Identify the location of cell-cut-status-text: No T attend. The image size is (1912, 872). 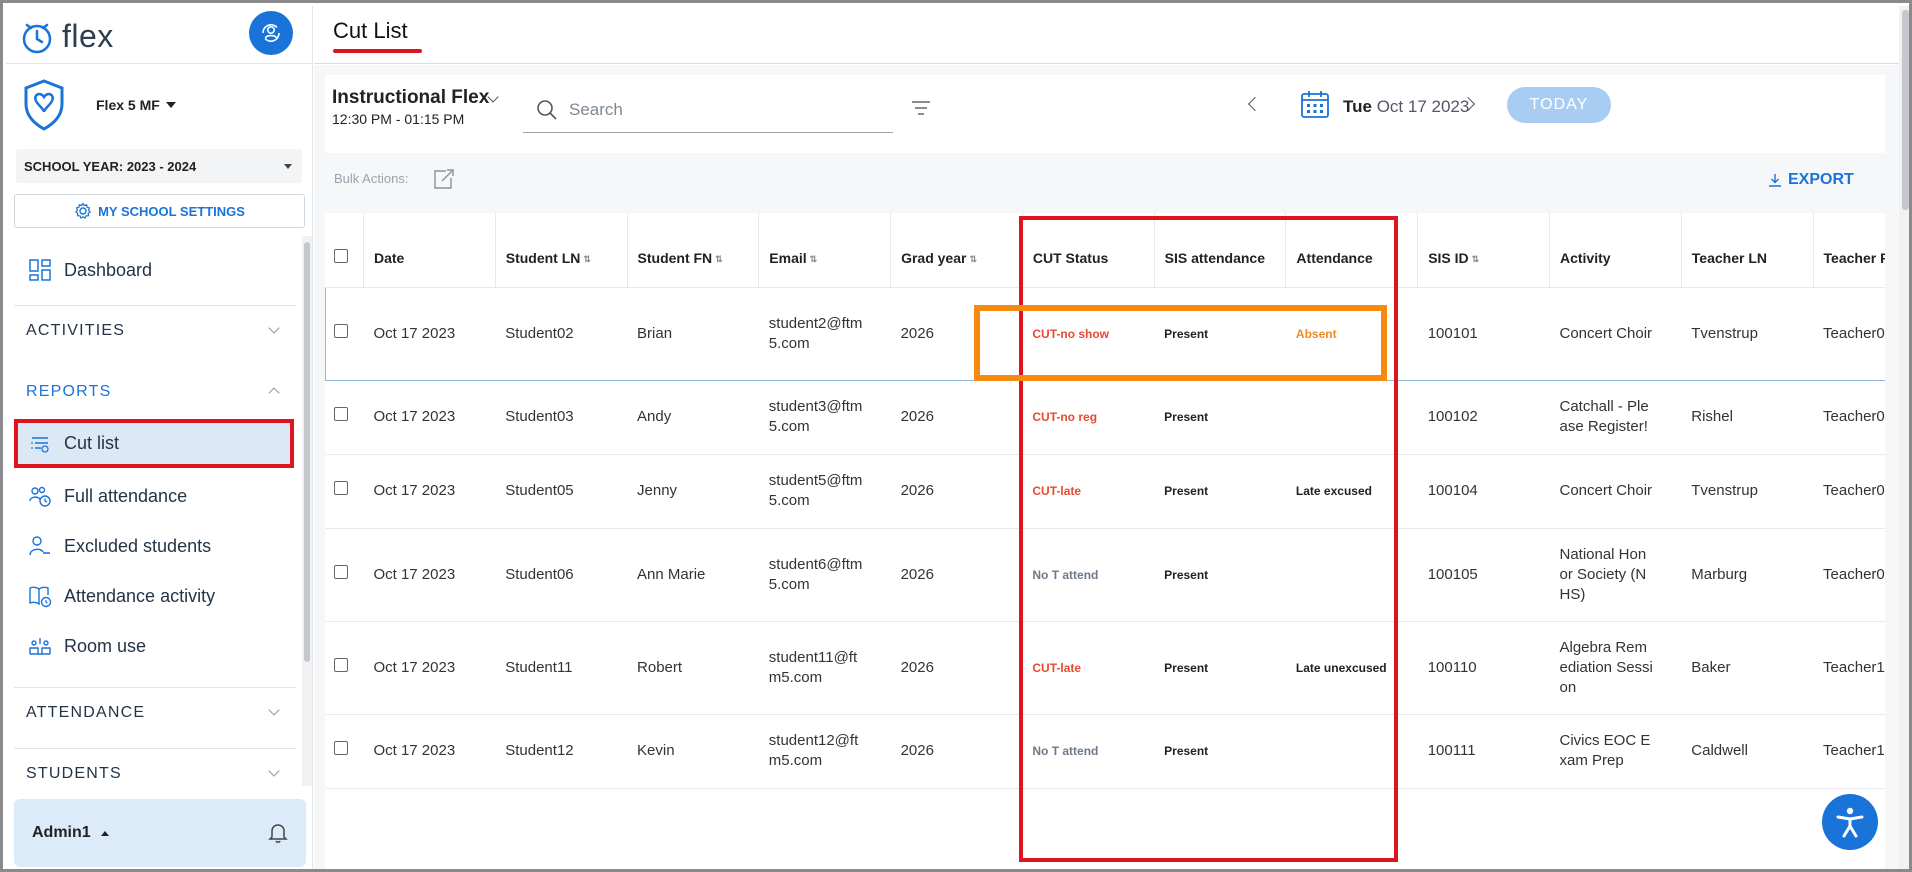
(1065, 574).